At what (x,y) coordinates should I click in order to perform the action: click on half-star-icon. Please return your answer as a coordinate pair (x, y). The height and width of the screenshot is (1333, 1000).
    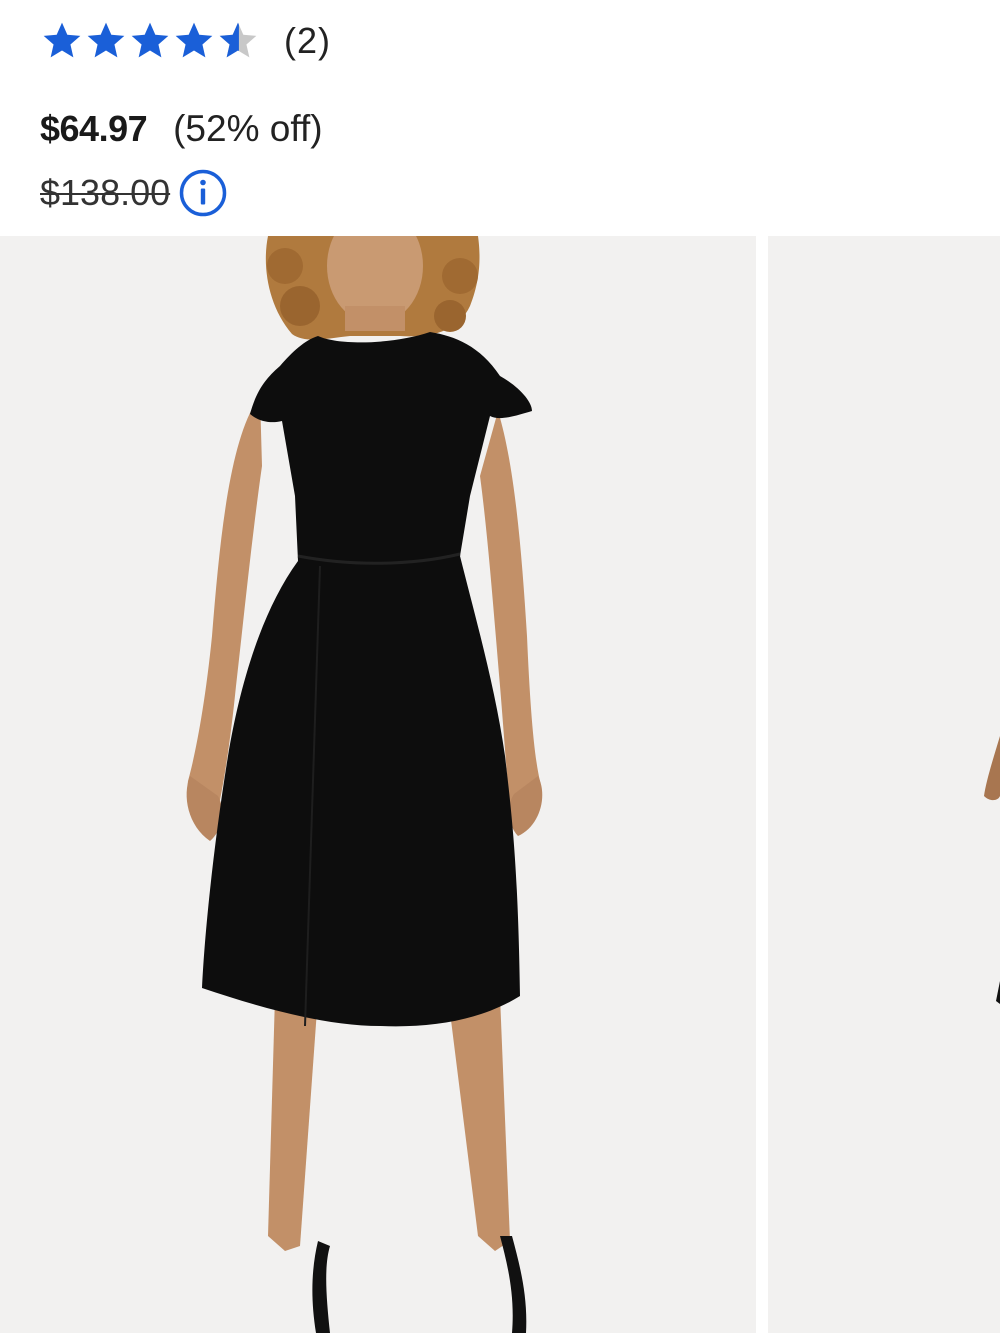
    Looking at the image, I should click on (238, 40).